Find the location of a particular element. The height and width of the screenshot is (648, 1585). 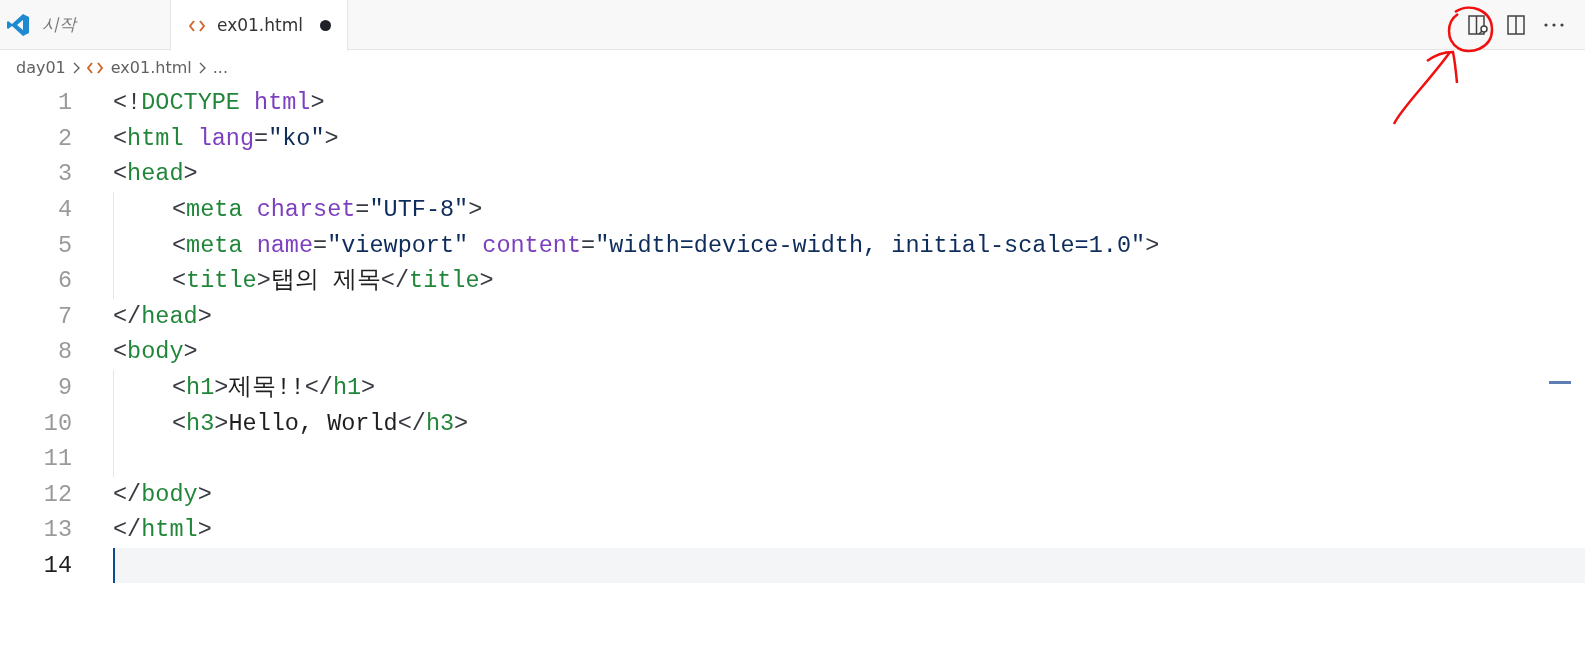

tab-label: 시작 is located at coordinates (59, 25).